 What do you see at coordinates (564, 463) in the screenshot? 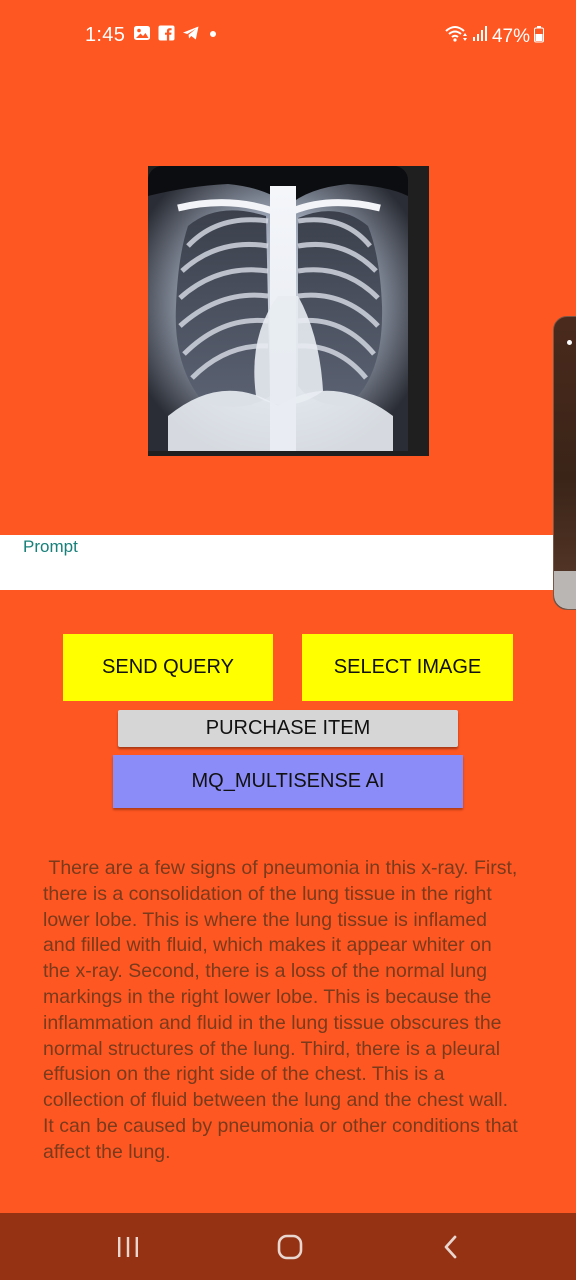
I see `edge-panel-handle` at bounding box center [564, 463].